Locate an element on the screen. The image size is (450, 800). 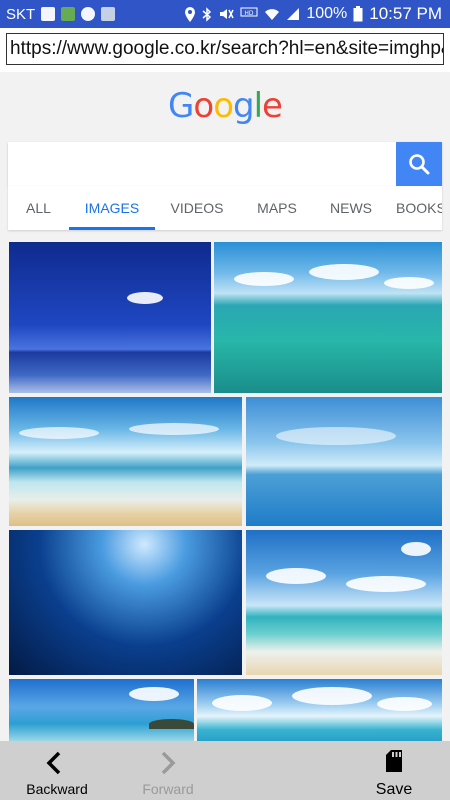
chevron-right-icon is located at coordinates (168, 763).